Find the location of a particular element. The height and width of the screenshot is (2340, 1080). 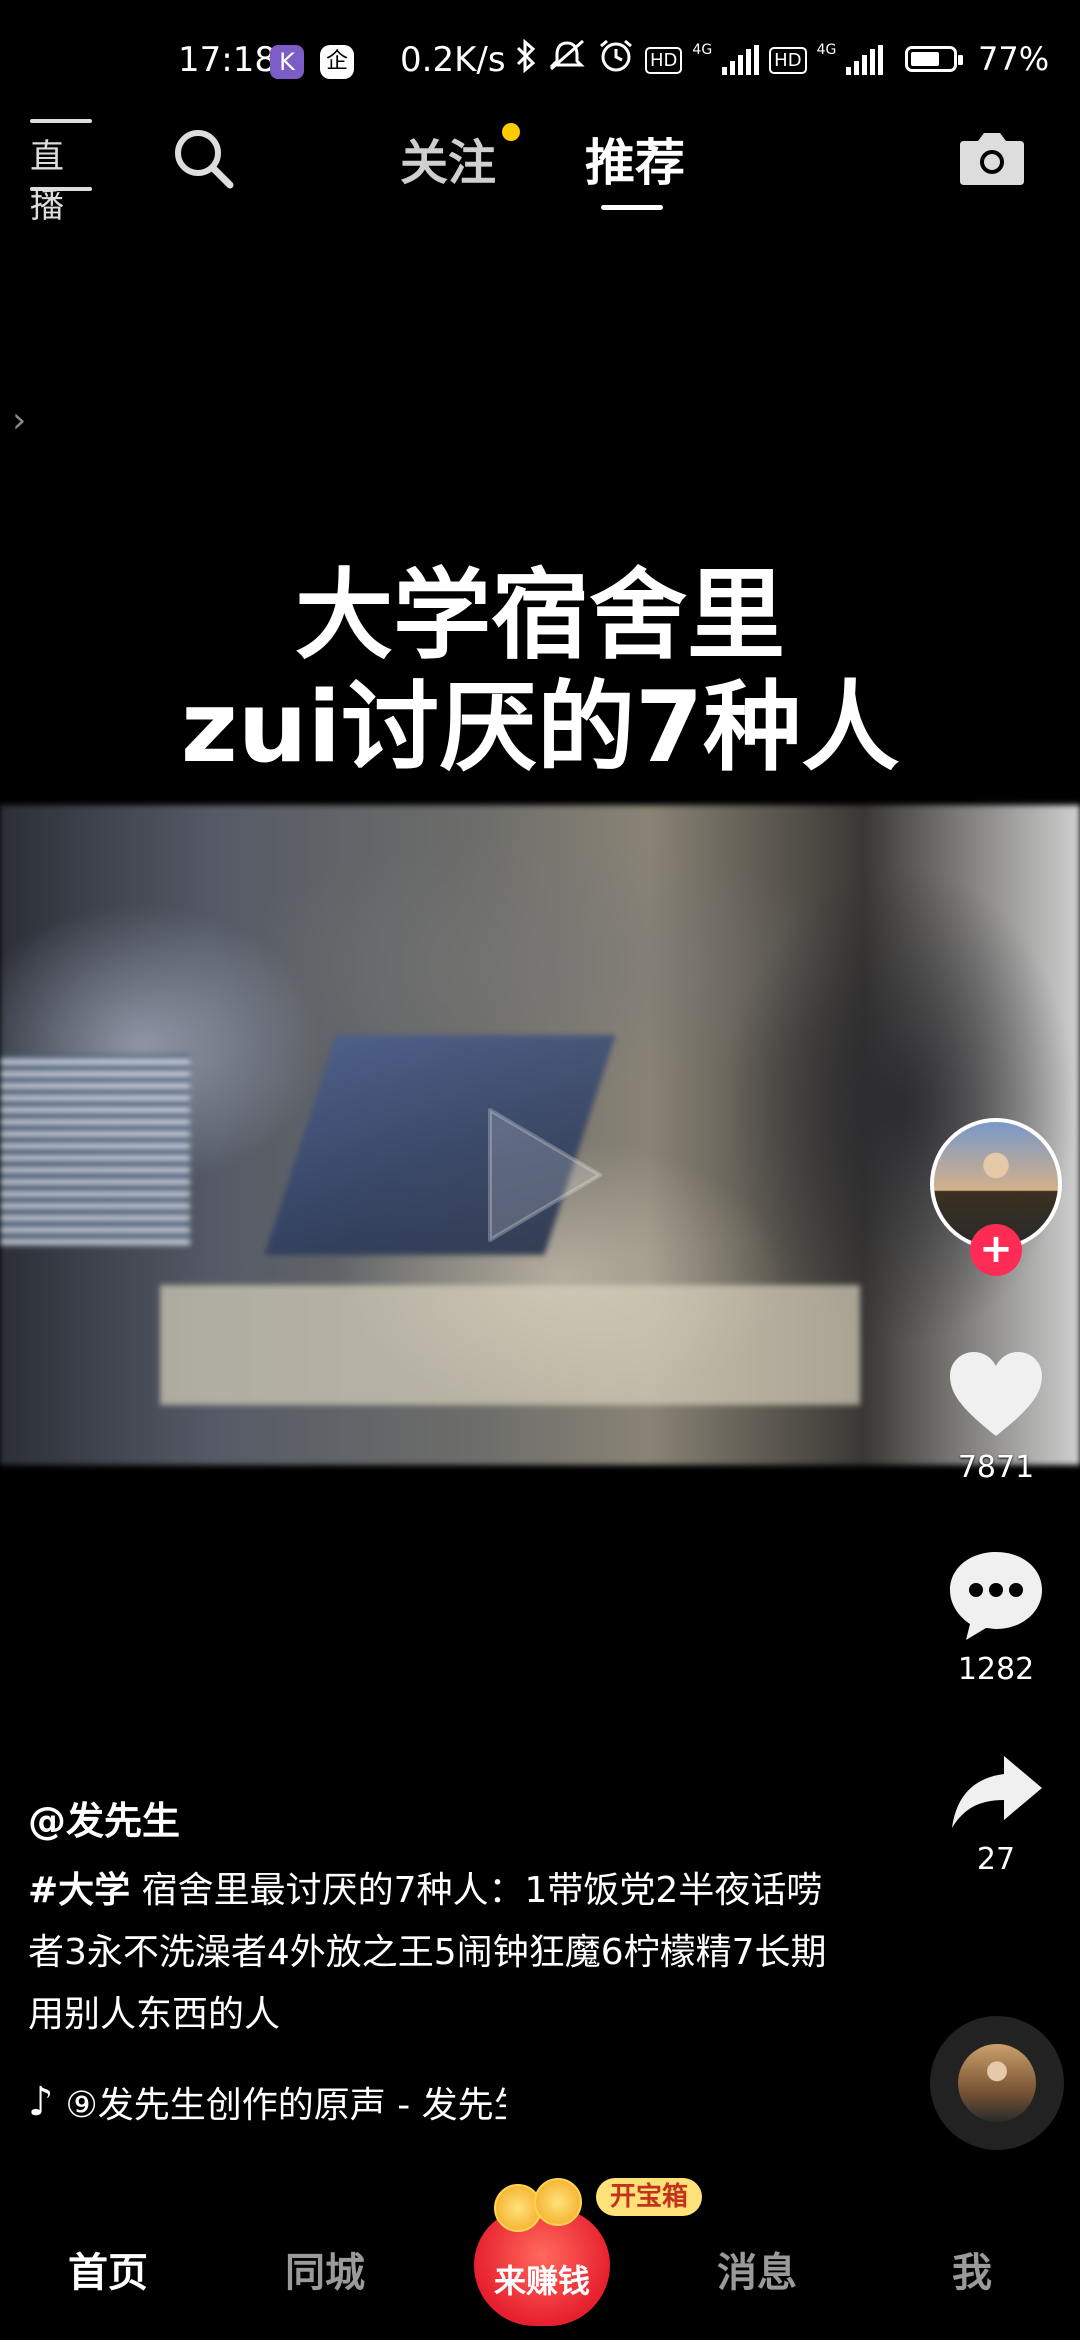

coin-icon is located at coordinates (558, 2202).